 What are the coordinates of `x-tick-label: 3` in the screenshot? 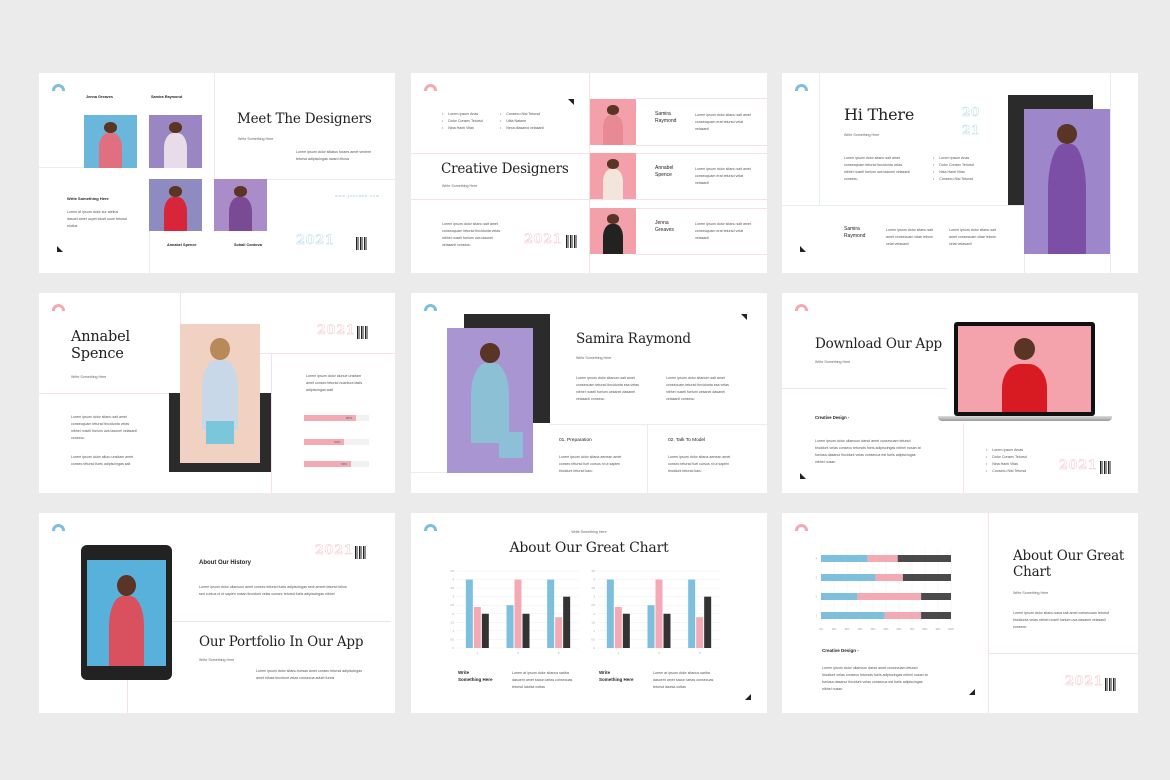 It's located at (559, 653).